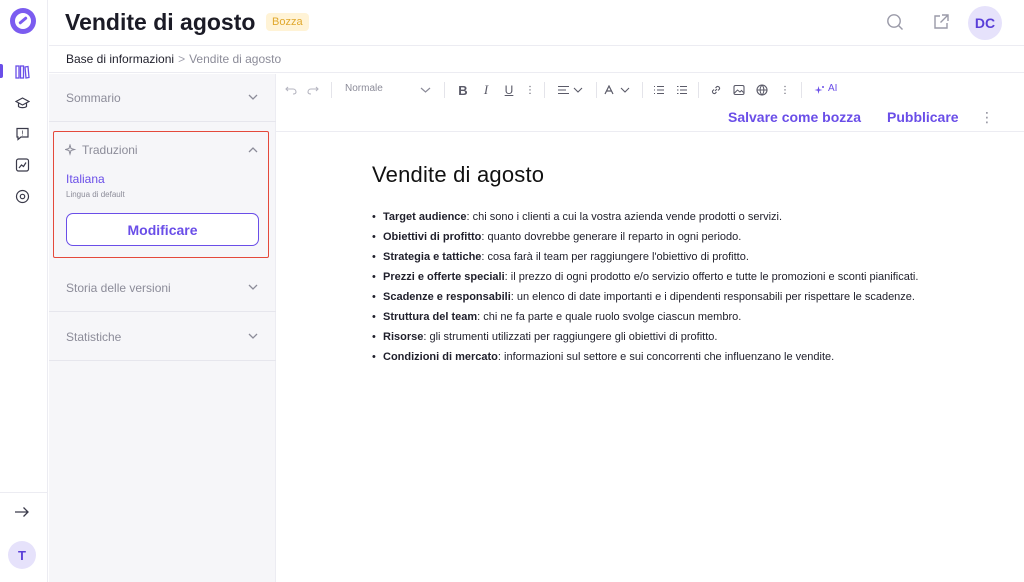  I want to click on section-version-history-label: Storia delle versioni, so click(118, 288).